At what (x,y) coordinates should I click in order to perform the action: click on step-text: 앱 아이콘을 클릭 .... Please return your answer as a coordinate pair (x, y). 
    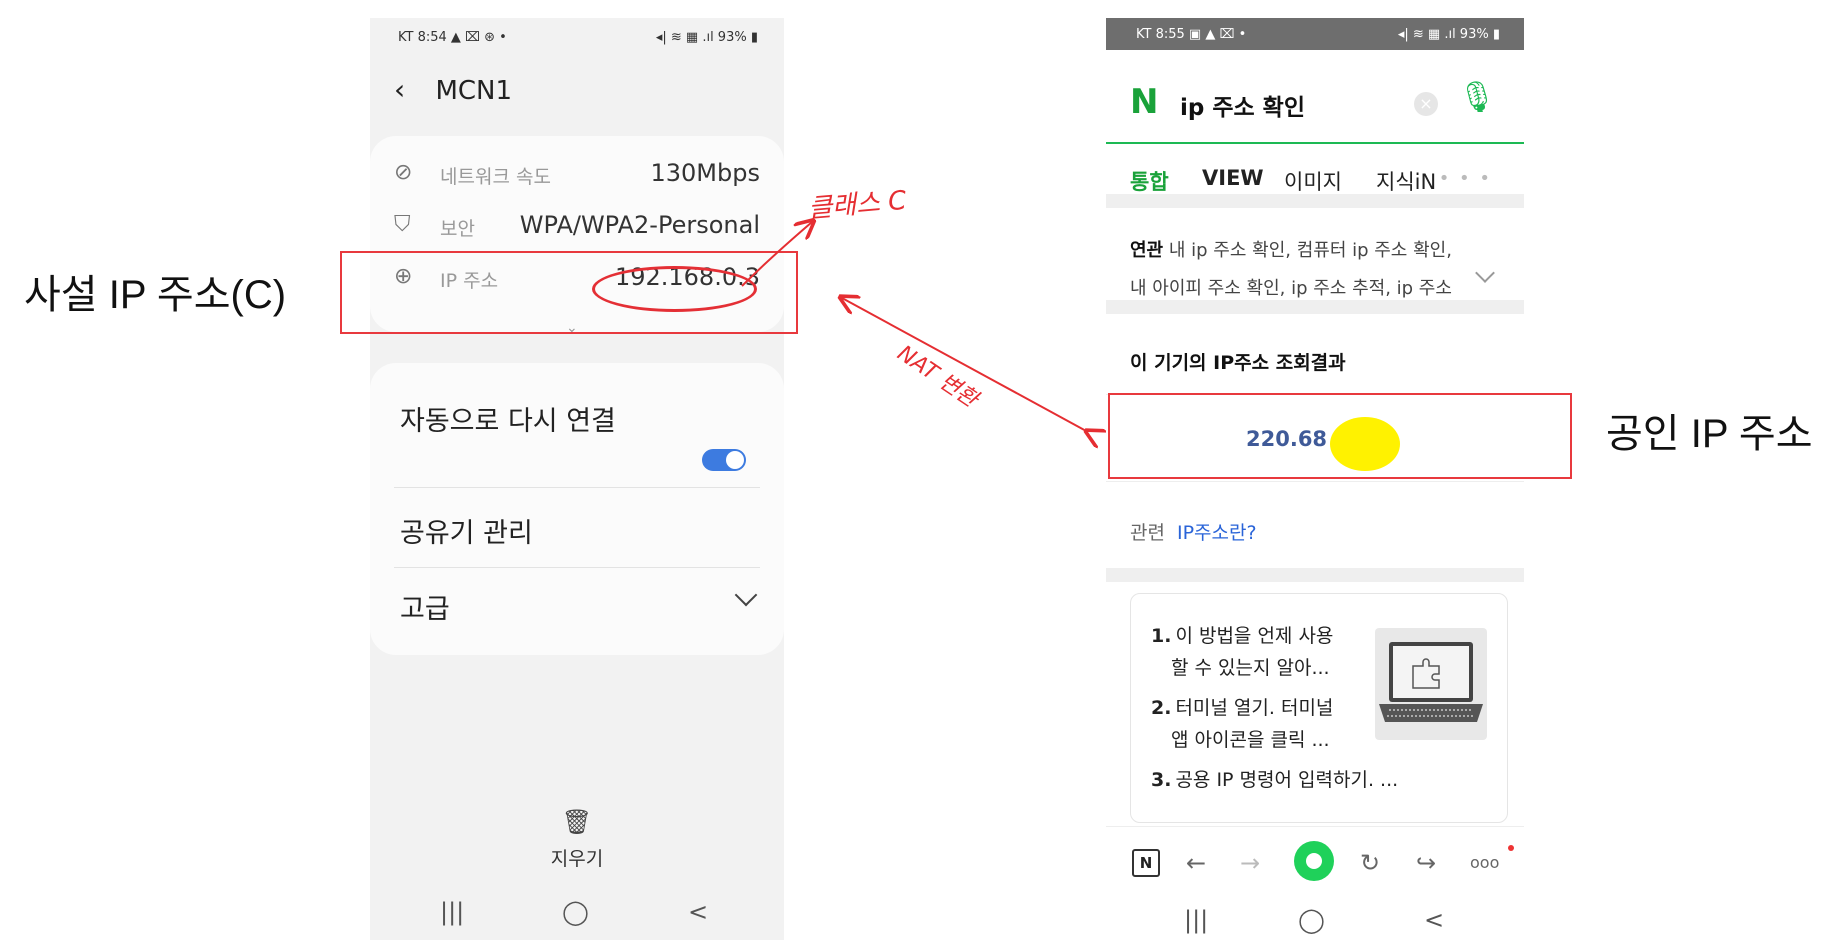
    Looking at the image, I should click on (1250, 740).